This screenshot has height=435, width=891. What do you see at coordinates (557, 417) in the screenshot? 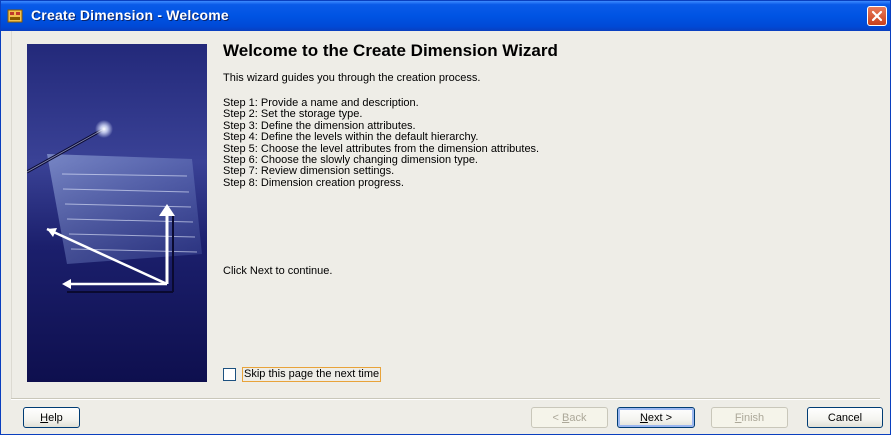
I see `back-prefix: <` at bounding box center [557, 417].